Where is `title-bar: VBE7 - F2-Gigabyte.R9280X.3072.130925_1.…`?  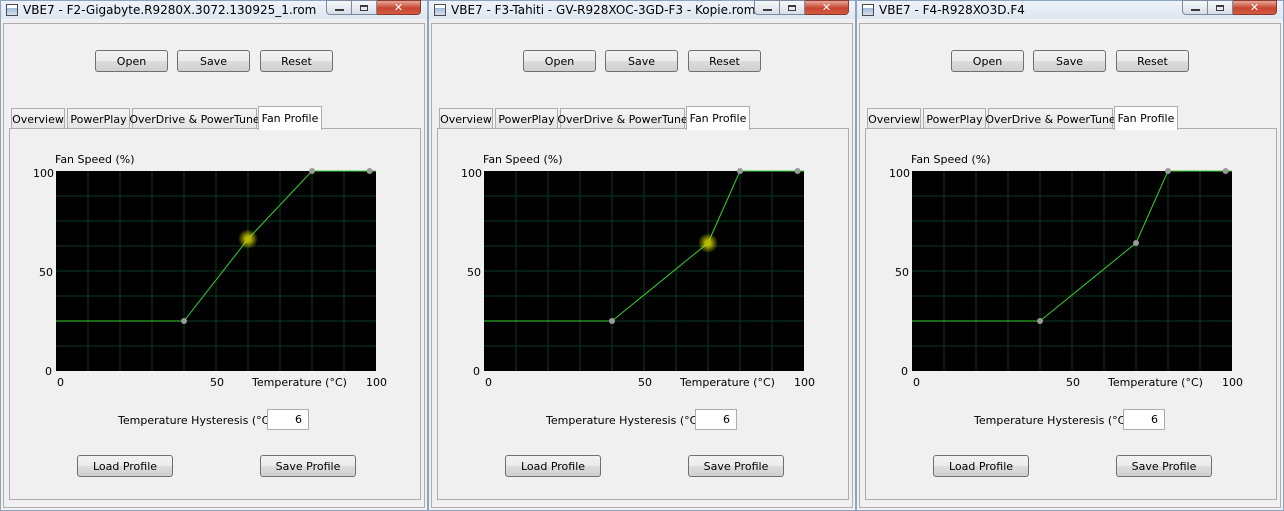 title-bar: VBE7 - F2-Gigabyte.R9280X.3072.130925_1.… is located at coordinates (214, 9).